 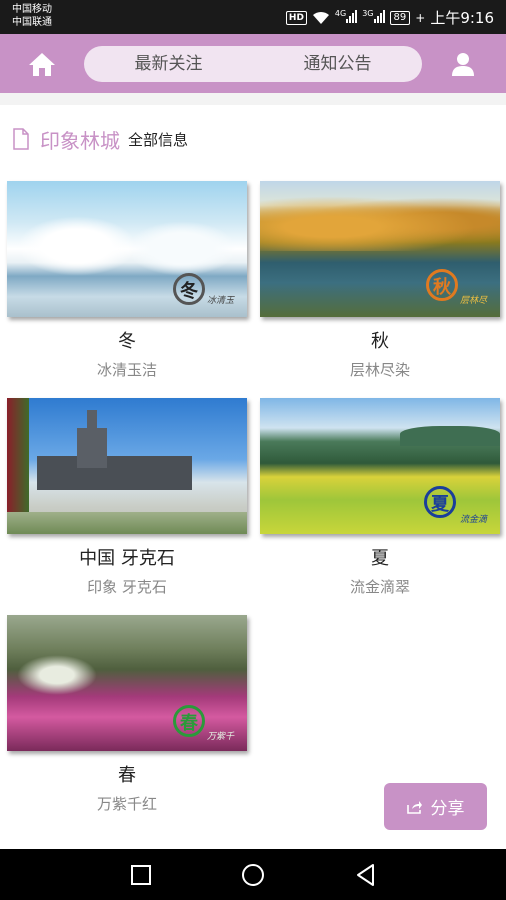 I want to click on card-subtitle: 流金滴翠, so click(x=379, y=587).